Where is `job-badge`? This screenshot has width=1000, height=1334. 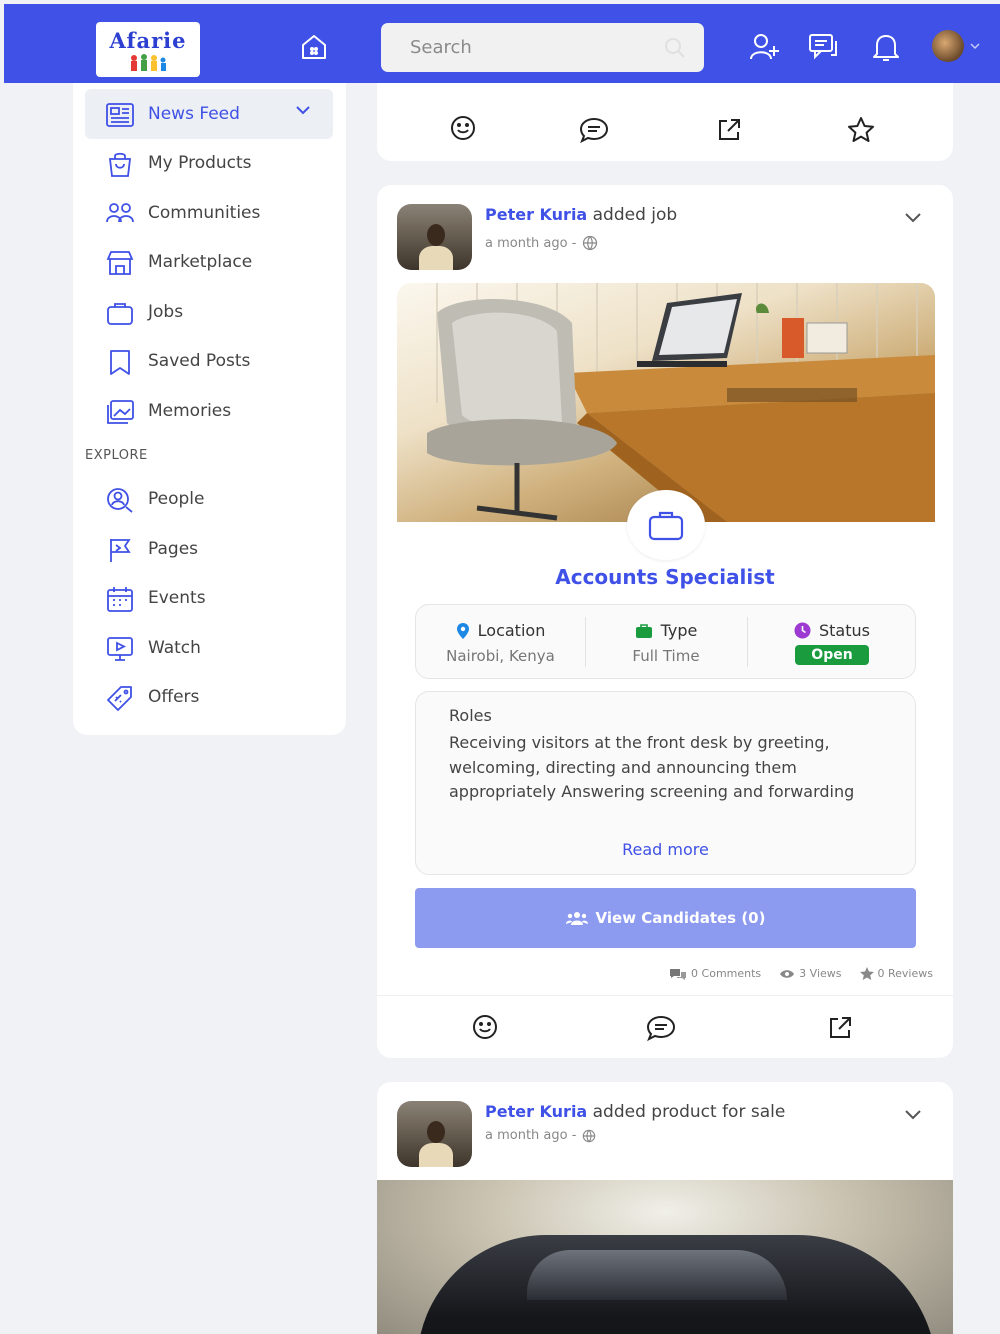
job-badge is located at coordinates (666, 525).